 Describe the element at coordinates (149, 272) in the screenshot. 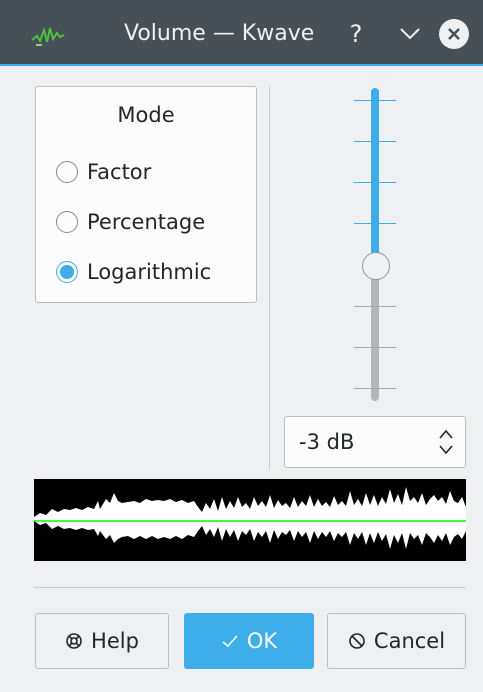

I see `radio-label-logarithmic: Logarithmic` at that location.